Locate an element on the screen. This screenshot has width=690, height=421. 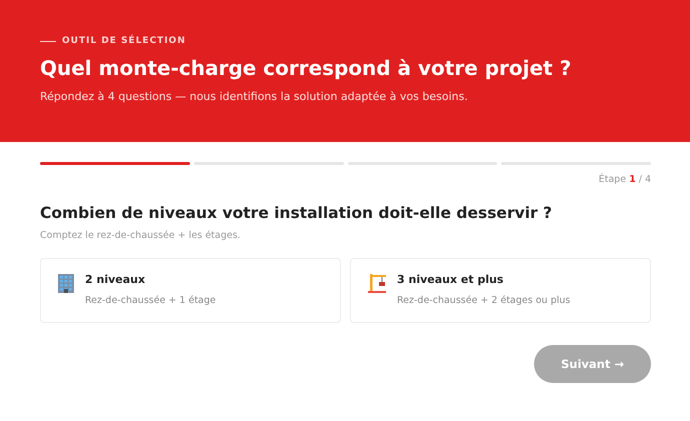
crane-icon is located at coordinates (377, 283).